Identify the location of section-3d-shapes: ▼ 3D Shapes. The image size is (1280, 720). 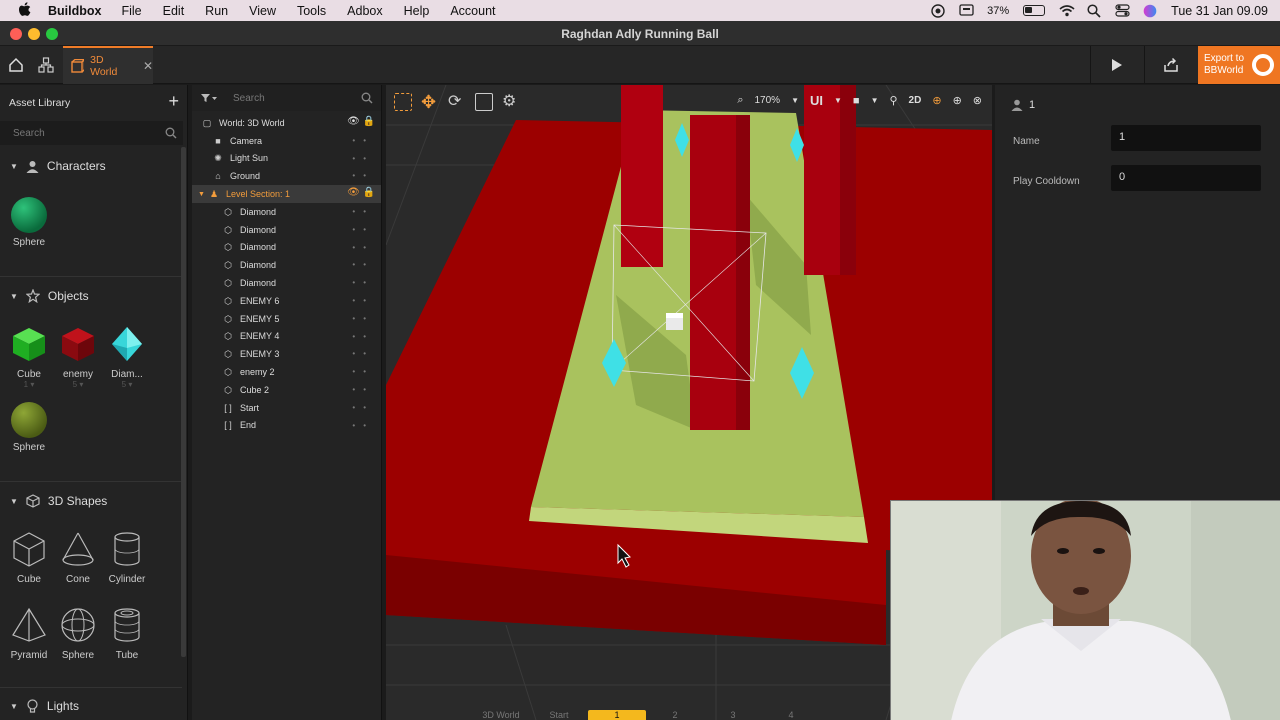
(91, 501).